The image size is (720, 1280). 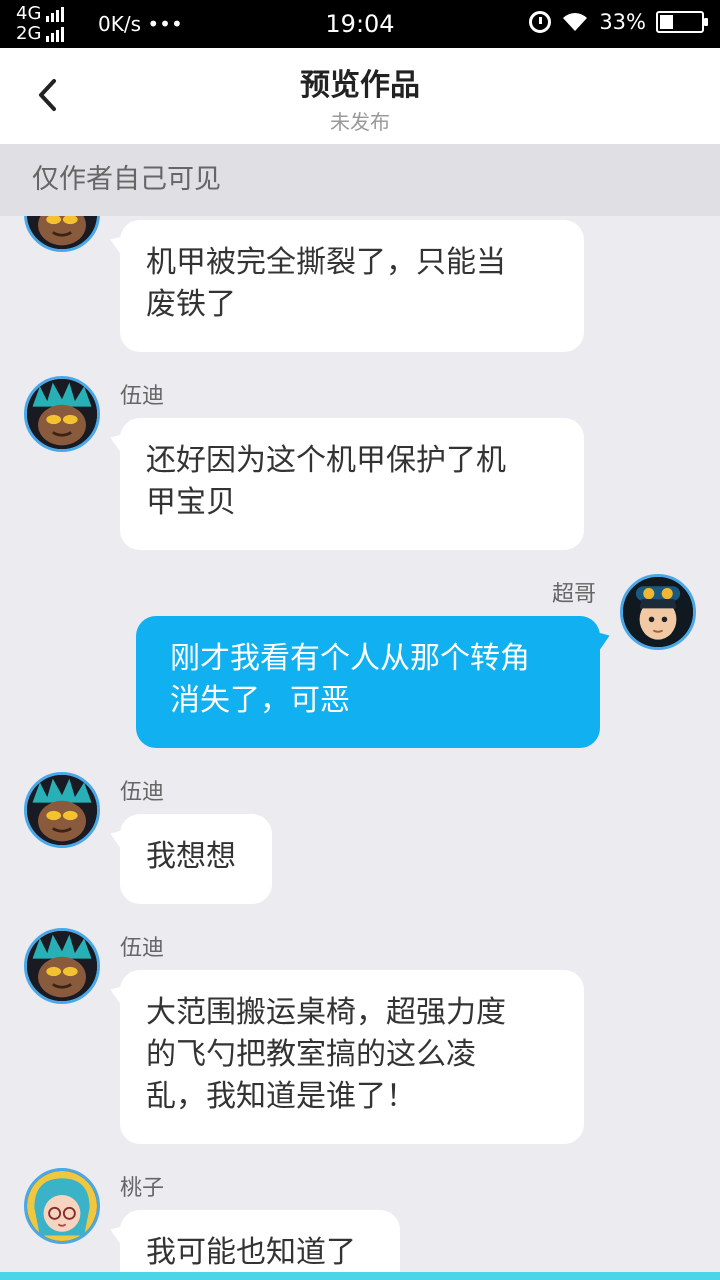 I want to click on battery-icon, so click(x=682, y=22).